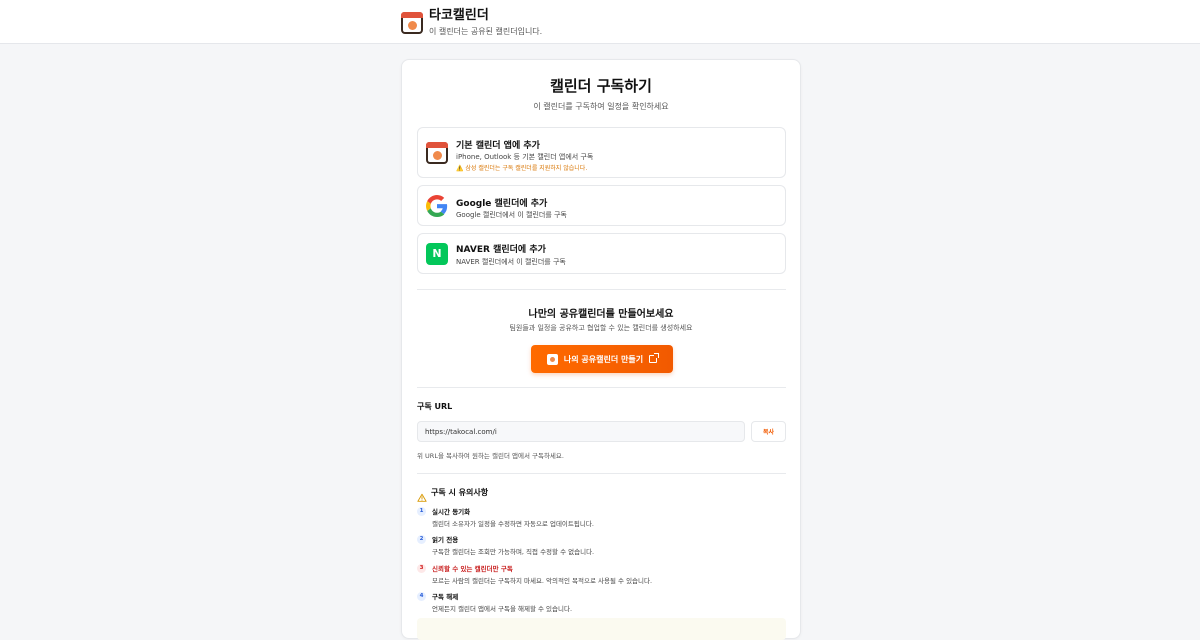  Describe the element at coordinates (511, 215) in the screenshot. I see `option-desc: Google 캘린더에서 이 캘린더를 구독` at that location.